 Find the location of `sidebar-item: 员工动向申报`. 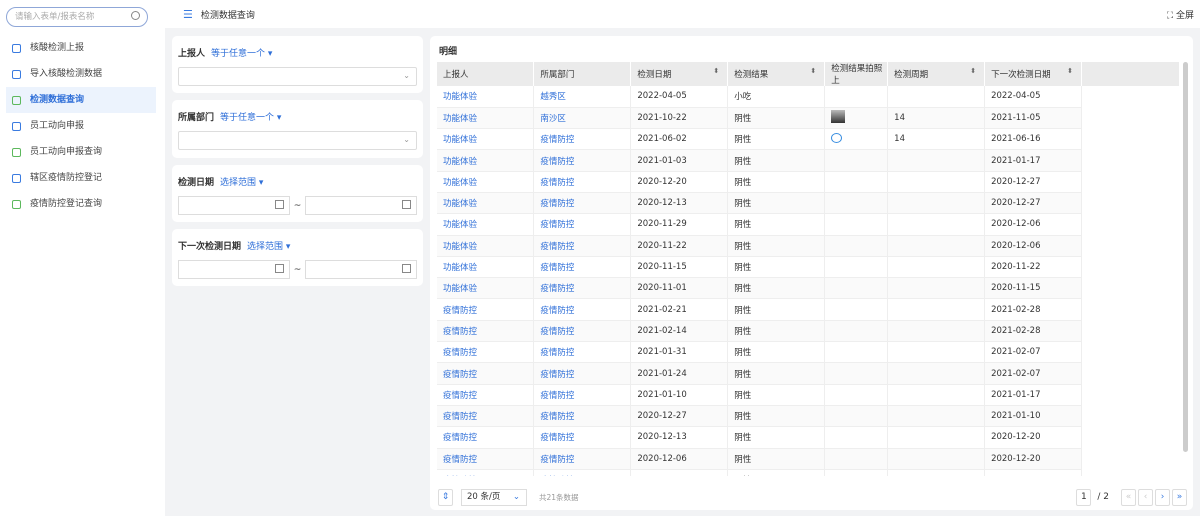

sidebar-item: 员工动向申报 is located at coordinates (81, 126).